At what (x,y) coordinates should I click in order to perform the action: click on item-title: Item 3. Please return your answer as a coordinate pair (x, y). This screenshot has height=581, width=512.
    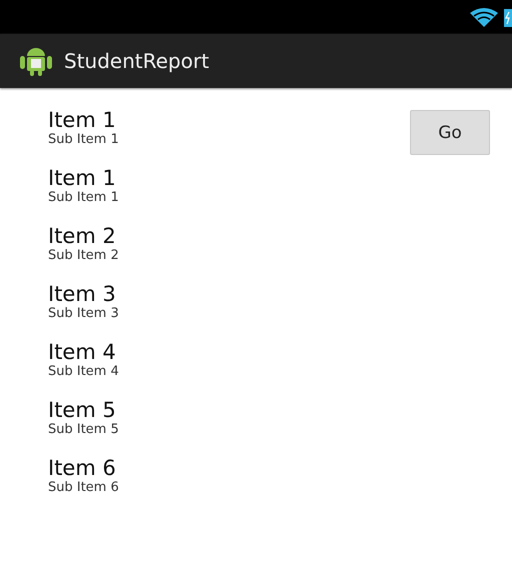
    Looking at the image, I should click on (82, 294).